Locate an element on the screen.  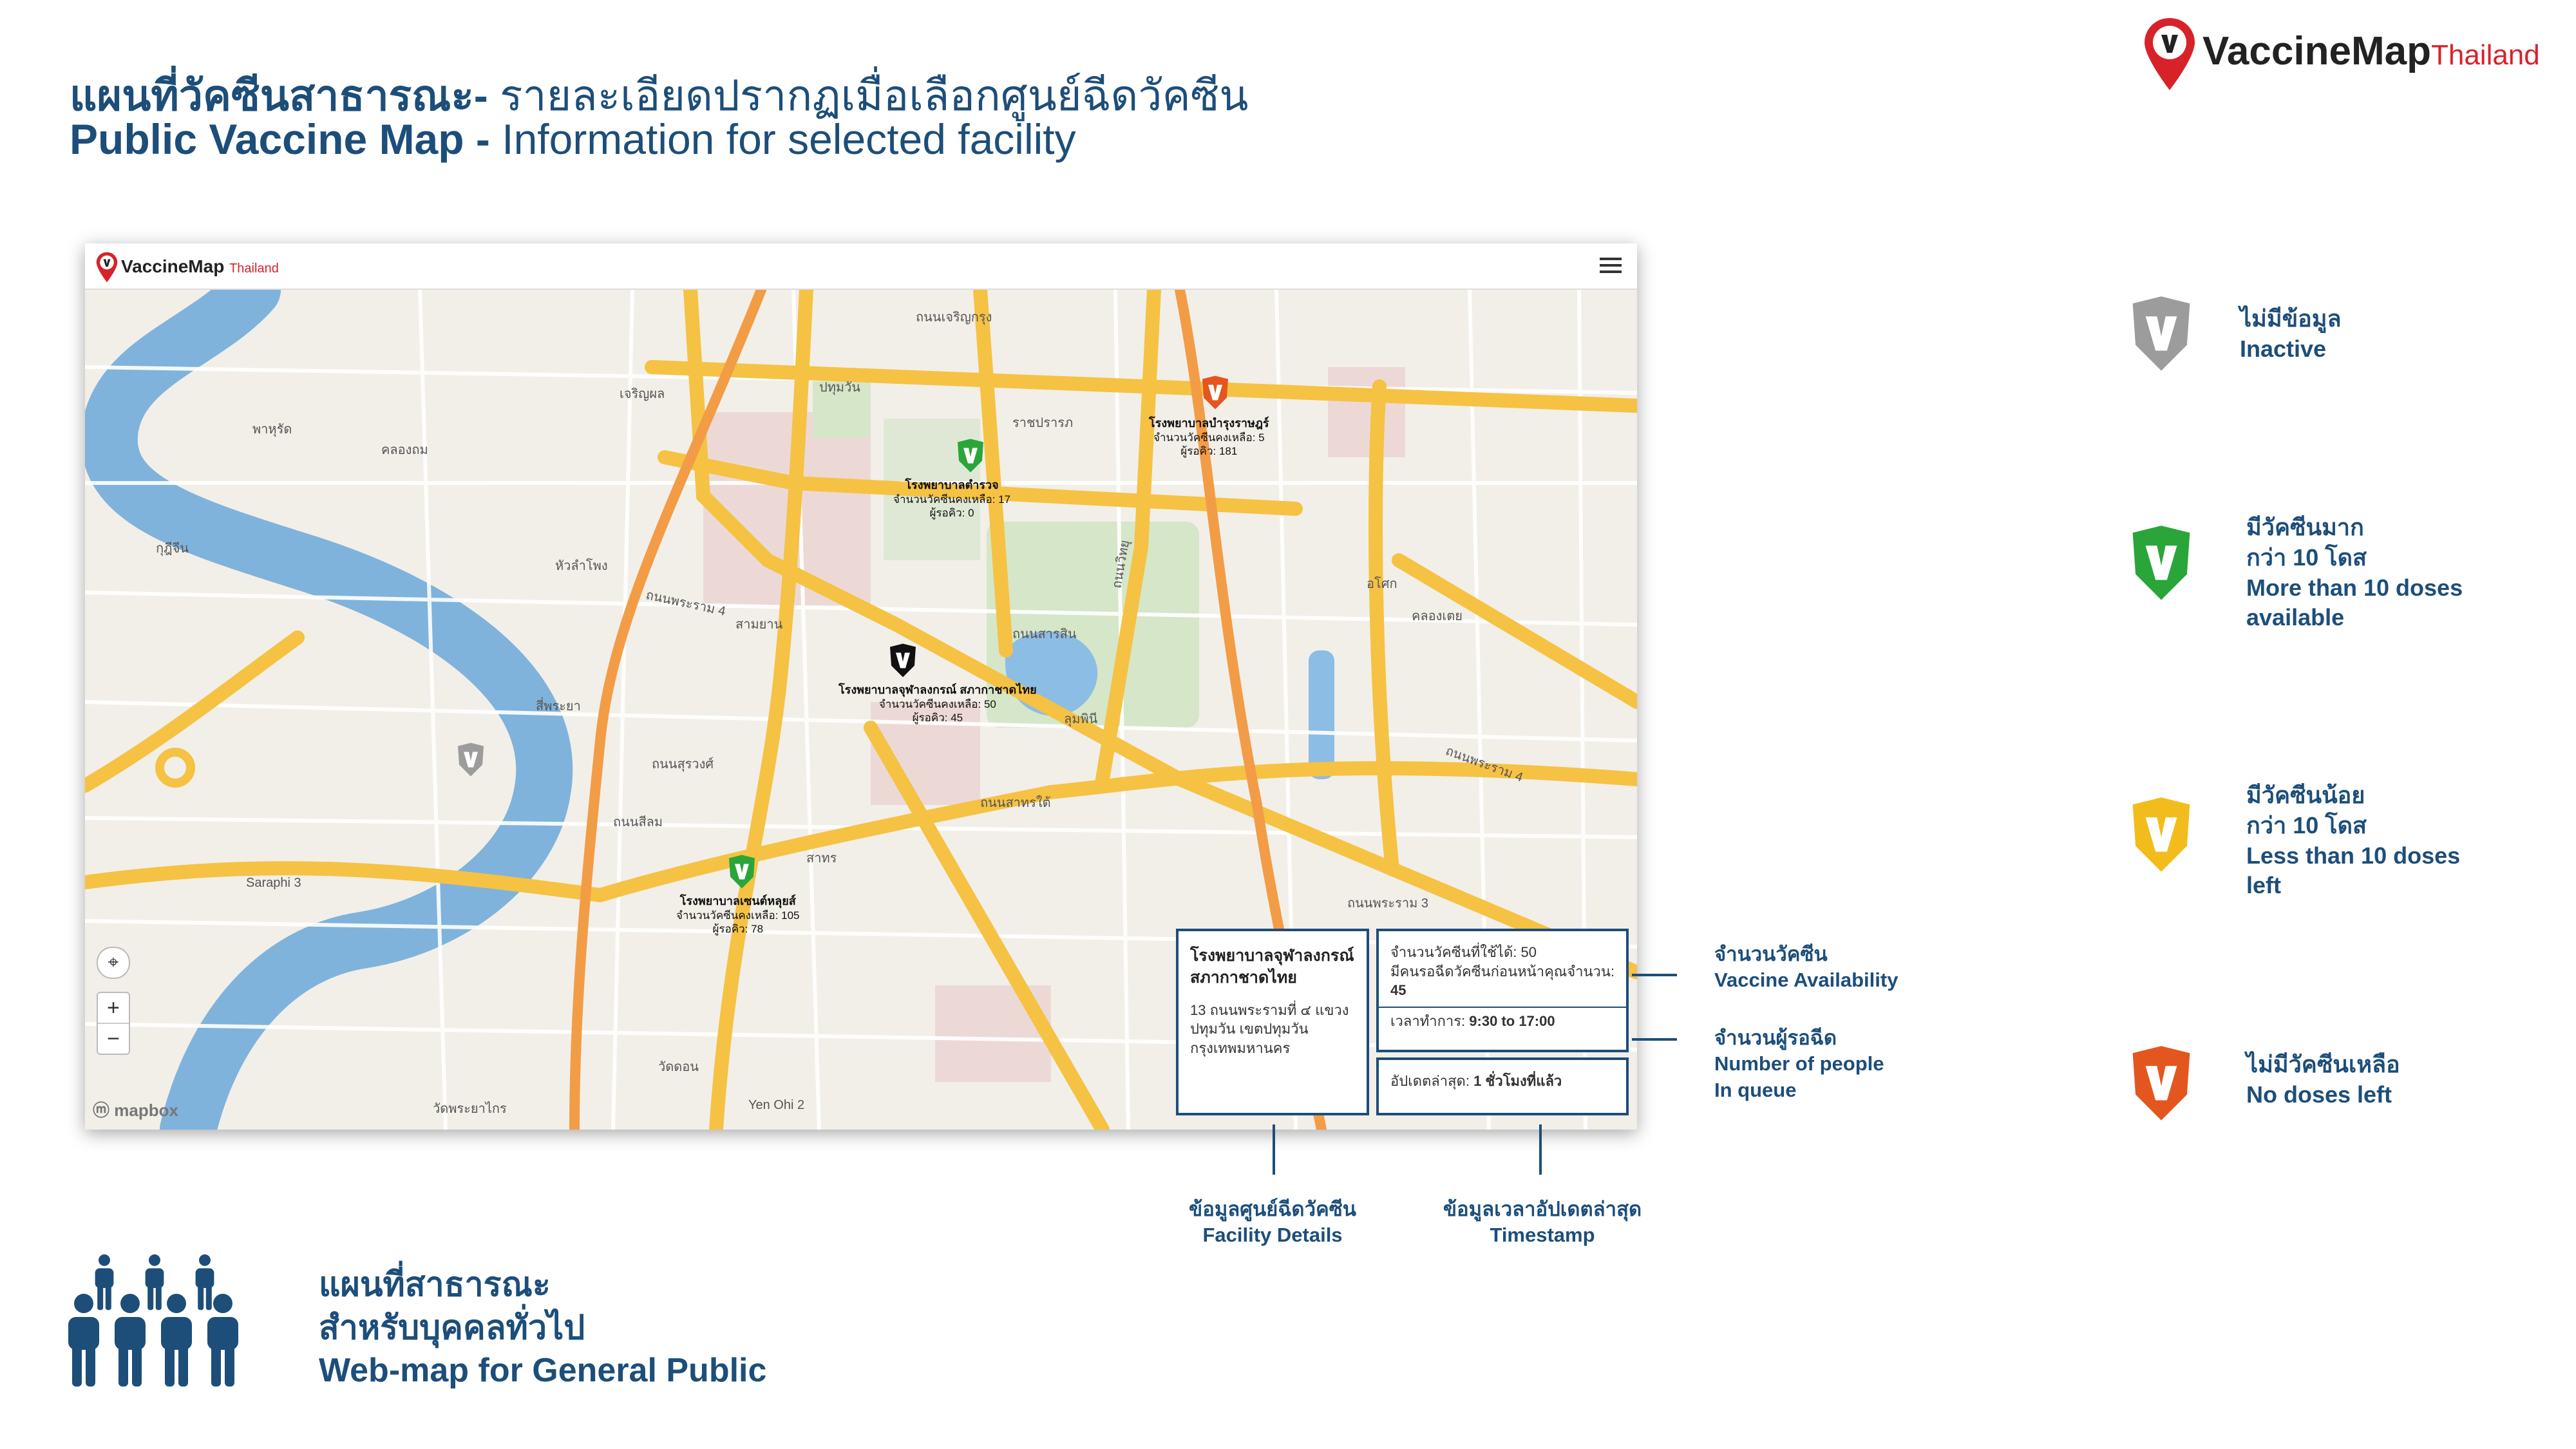
map-label: ถนนสุรวงศ์ is located at coordinates (683, 764).